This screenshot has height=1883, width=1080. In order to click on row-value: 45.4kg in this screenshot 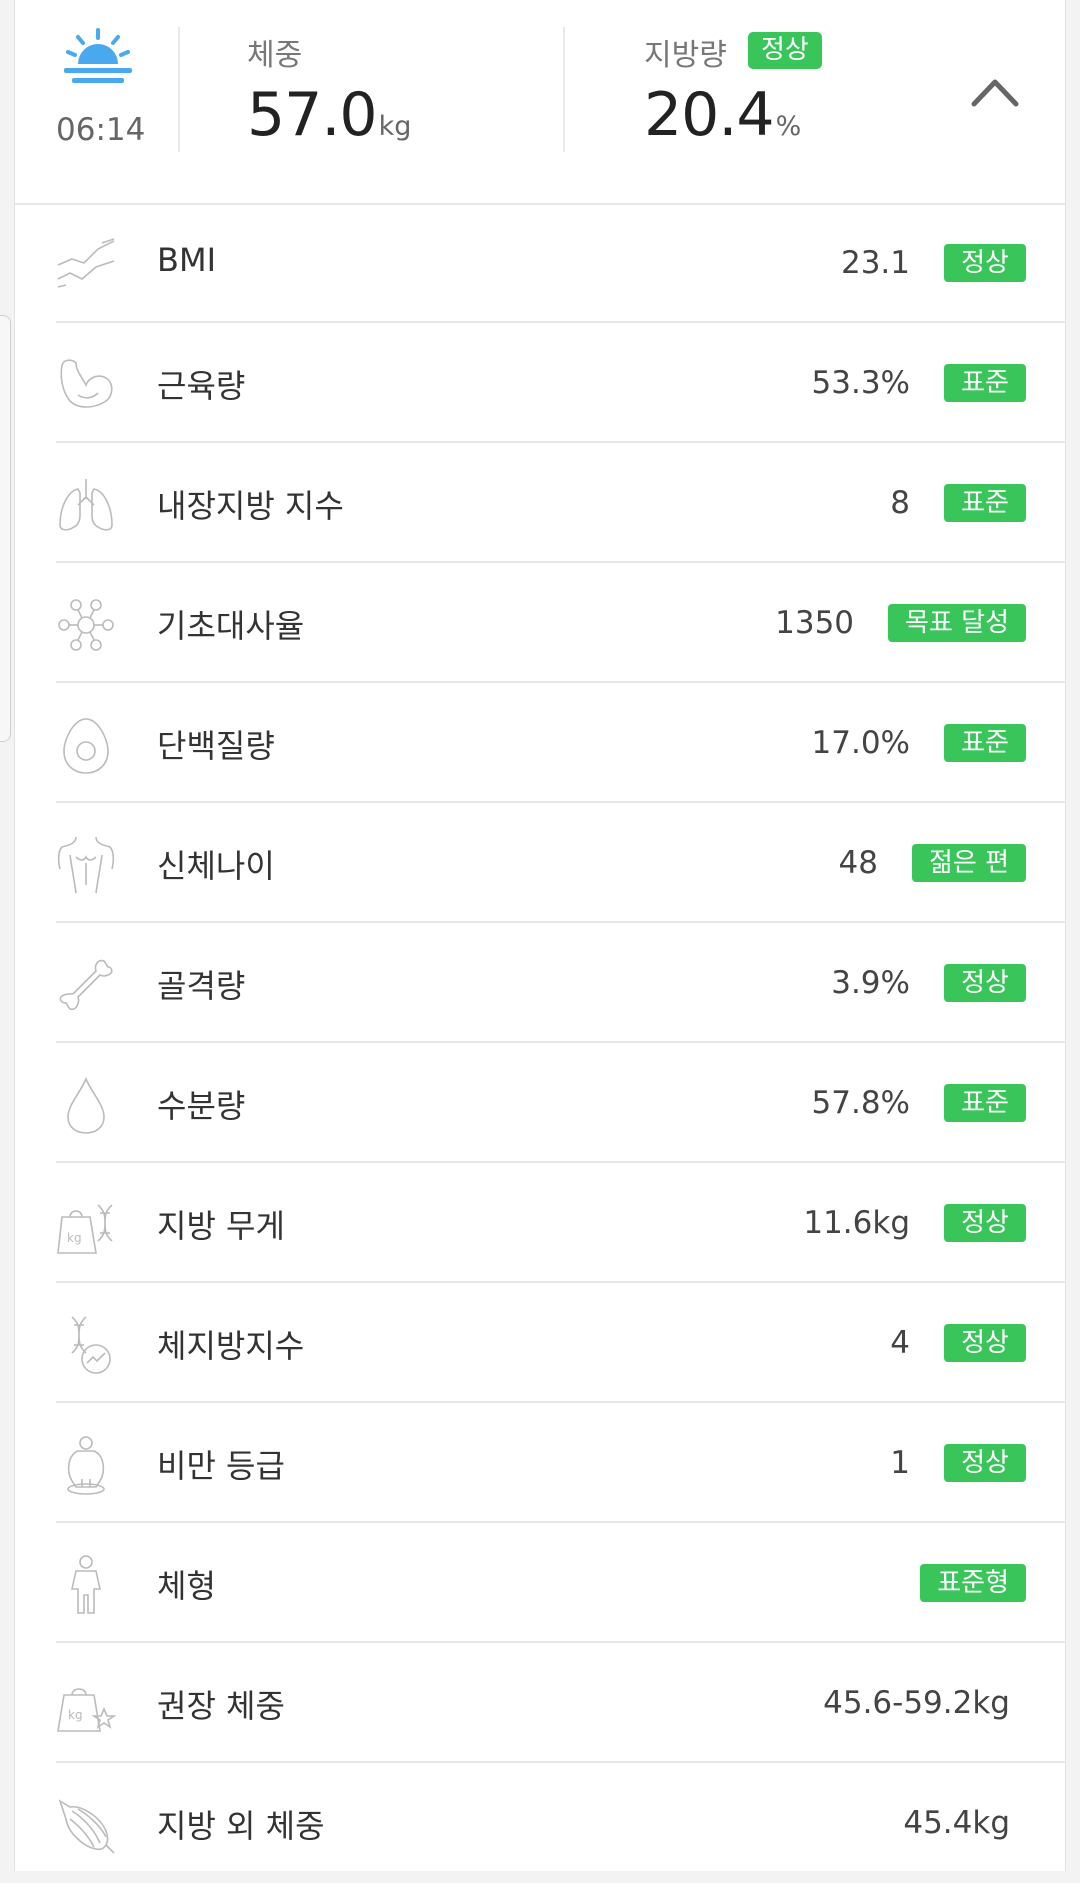, I will do `click(956, 1823)`.